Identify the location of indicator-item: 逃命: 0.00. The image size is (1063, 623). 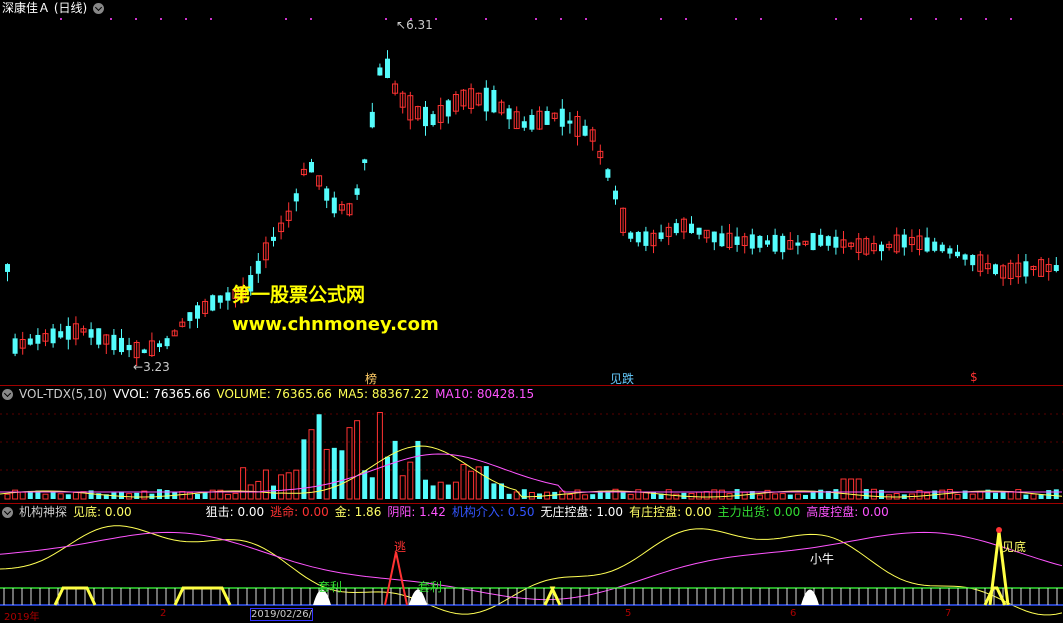
(299, 512).